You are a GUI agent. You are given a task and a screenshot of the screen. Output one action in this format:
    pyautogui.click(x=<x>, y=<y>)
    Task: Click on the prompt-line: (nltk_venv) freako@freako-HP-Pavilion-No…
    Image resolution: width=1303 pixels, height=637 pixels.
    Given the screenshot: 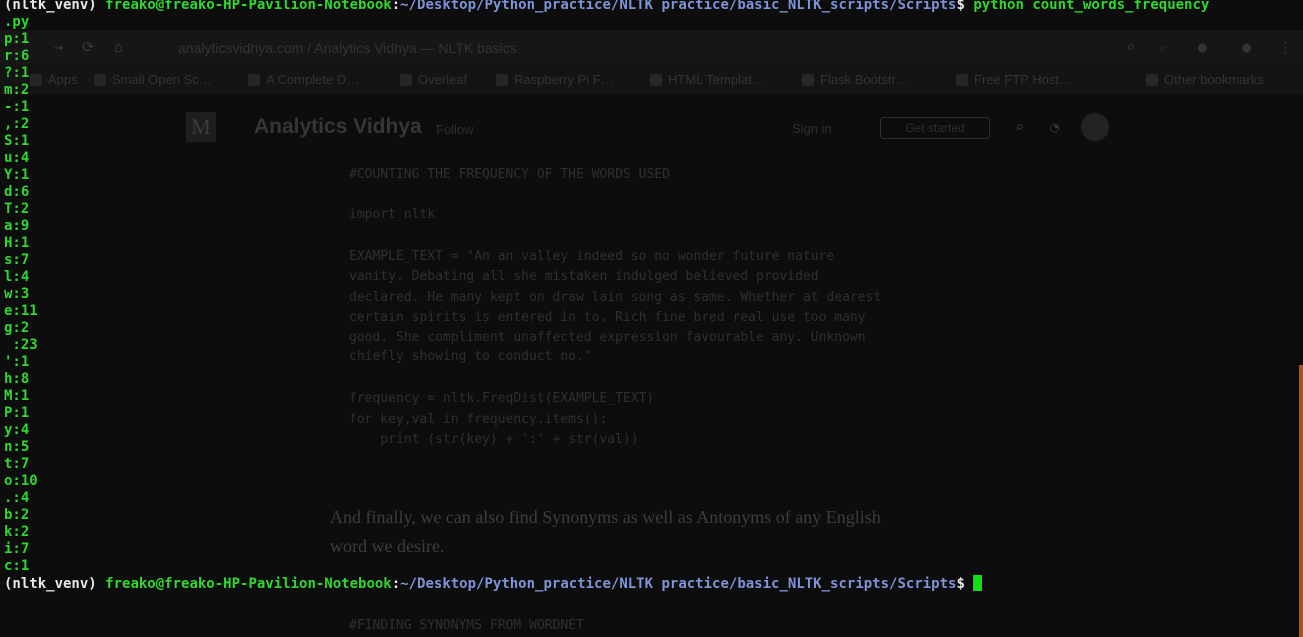 What is the action you would take?
    pyautogui.click(x=653, y=583)
    